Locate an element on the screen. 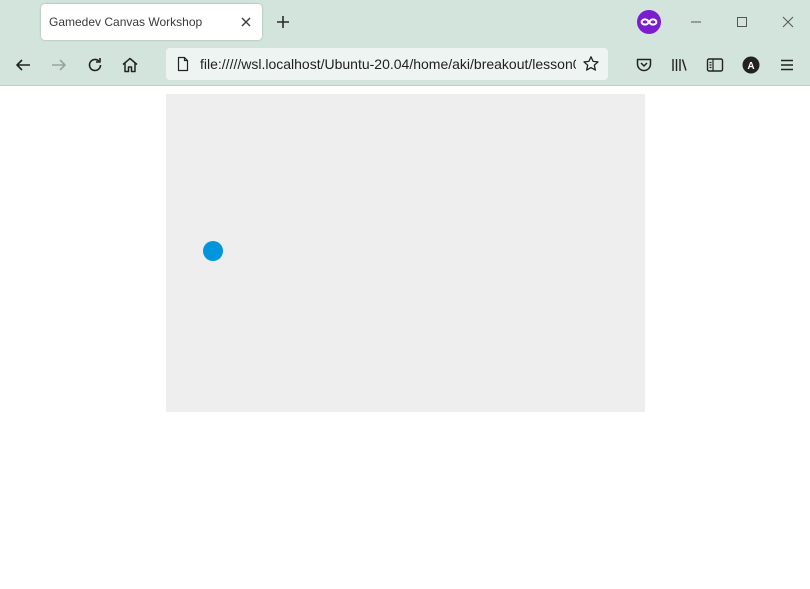  tab-active: Gamedev Canvas Workshop is located at coordinates (151, 22).